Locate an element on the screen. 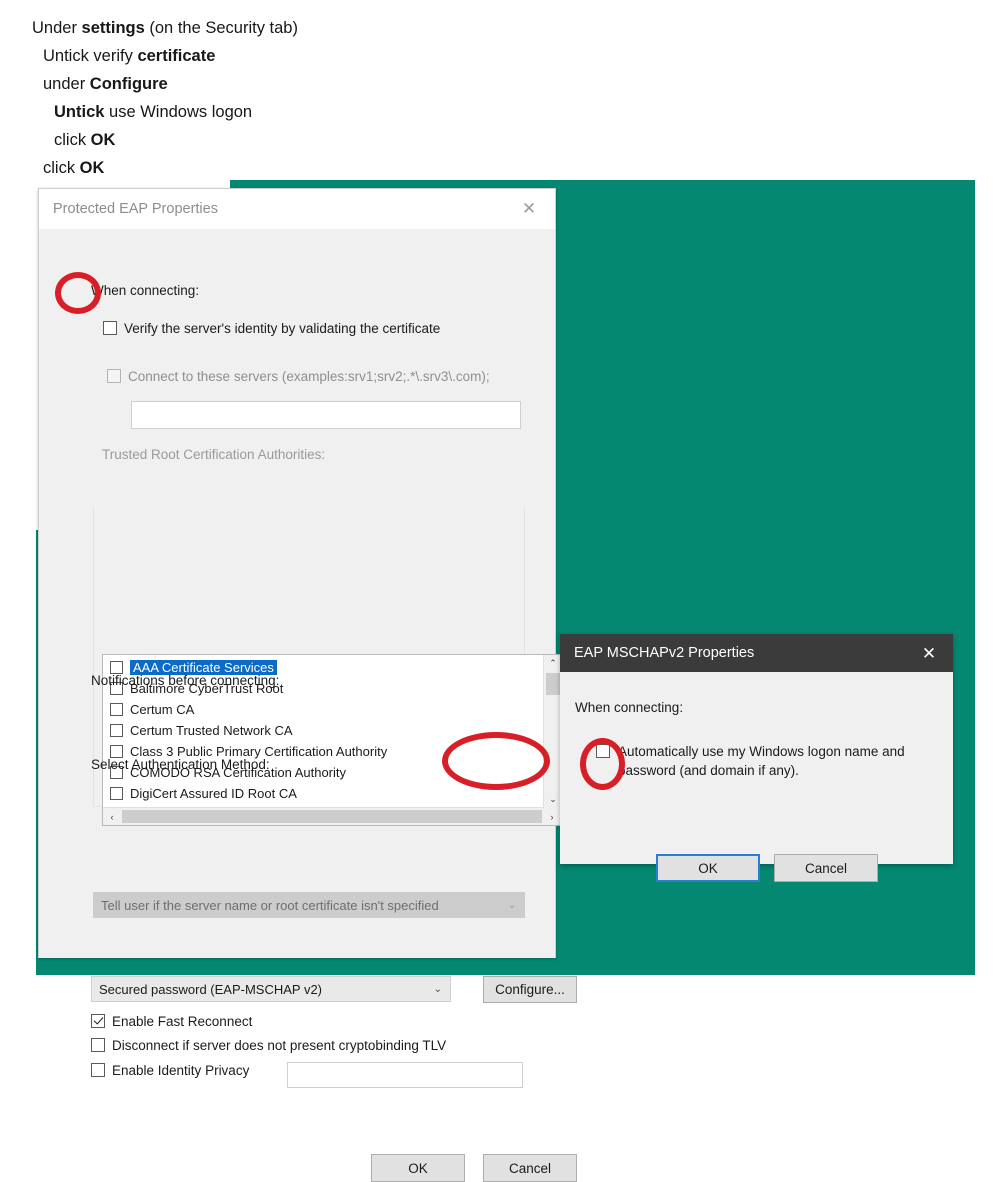  mschap-cancel-button: Cancel is located at coordinates (826, 868).